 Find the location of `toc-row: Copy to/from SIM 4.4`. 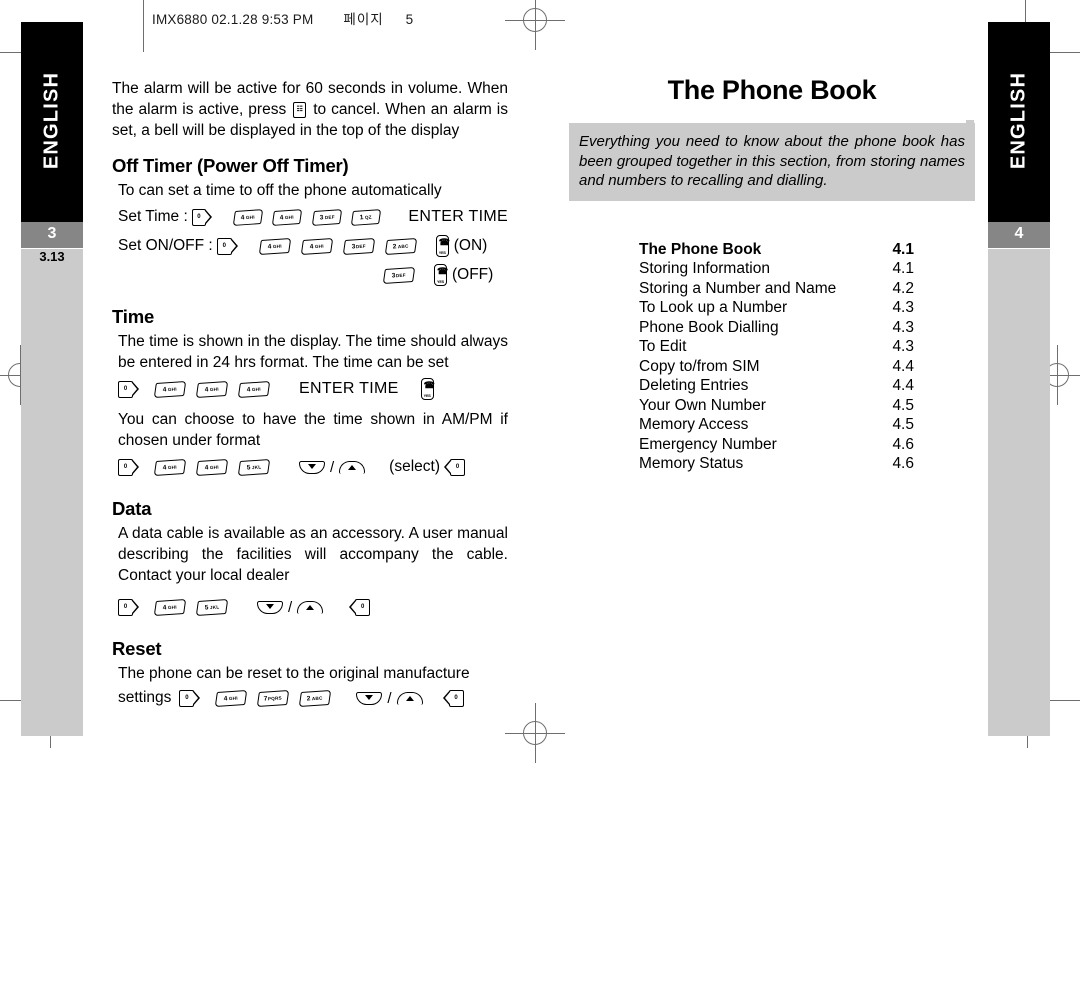

toc-row: Copy to/from SIM 4.4 is located at coordinates (776, 367).